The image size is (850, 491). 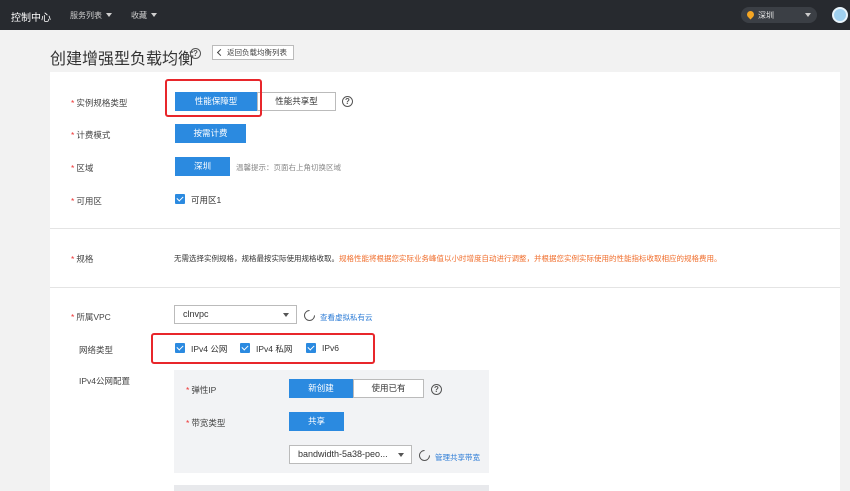 I want to click on service-list-menu: 服务列表, so click(x=91, y=15).